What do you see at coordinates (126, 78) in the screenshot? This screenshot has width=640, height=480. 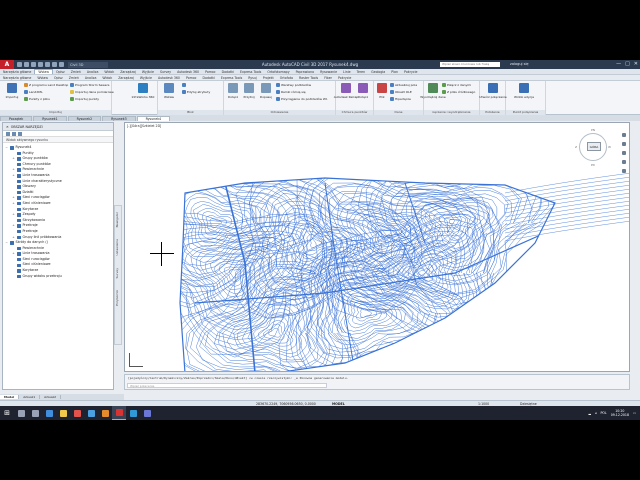 I see `ribbon-tab-secondary: Zarządzaj` at bounding box center [126, 78].